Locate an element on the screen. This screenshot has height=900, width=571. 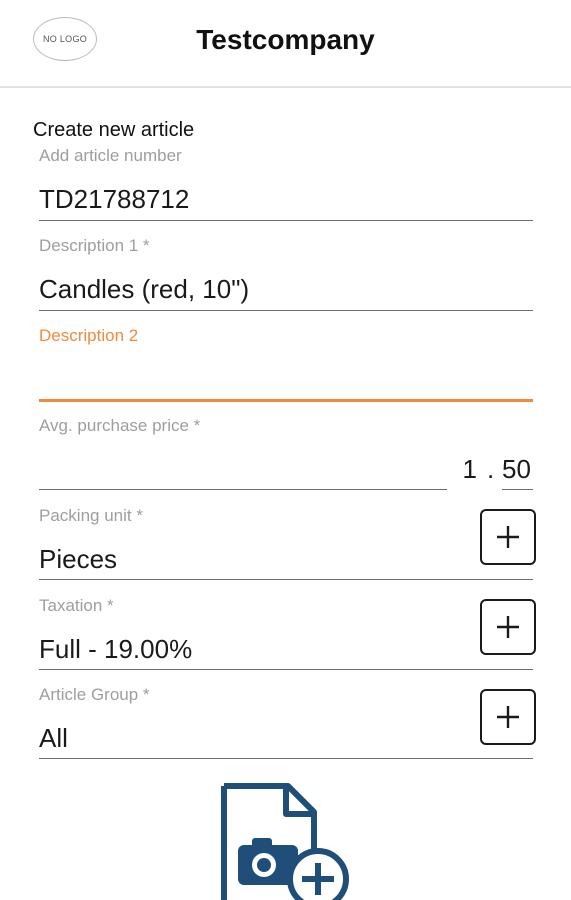
price-whole-input: 1 is located at coordinates (470, 469).